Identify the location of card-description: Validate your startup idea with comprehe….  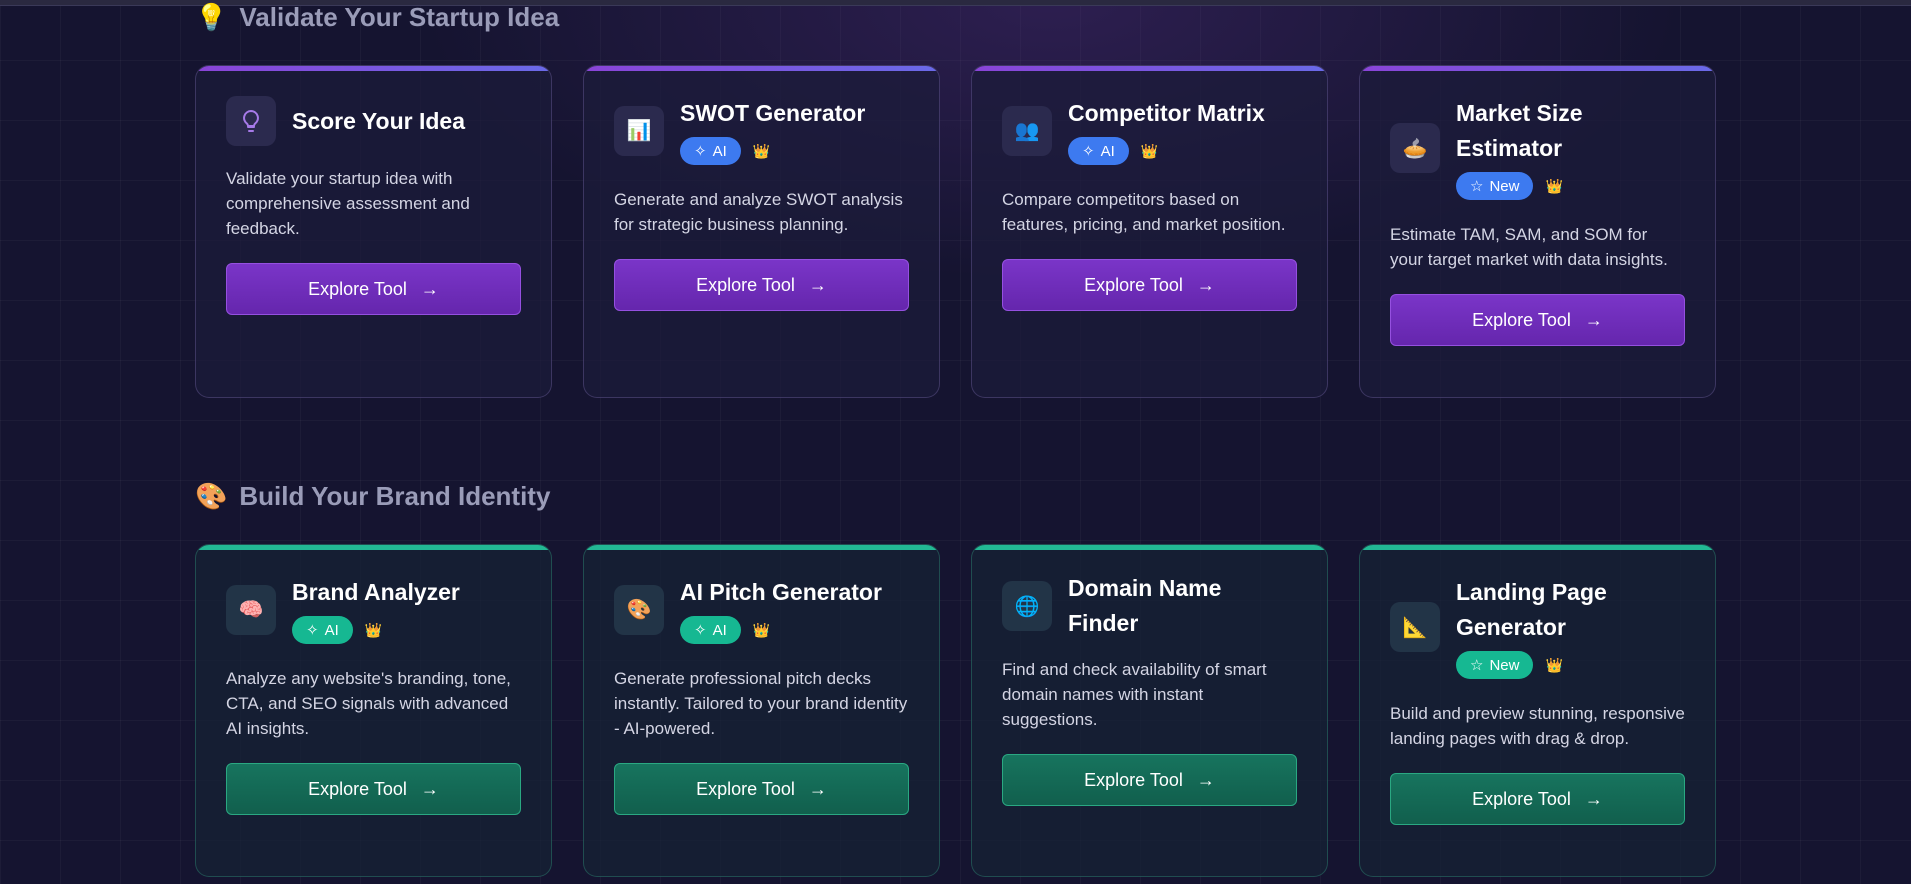
(348, 203).